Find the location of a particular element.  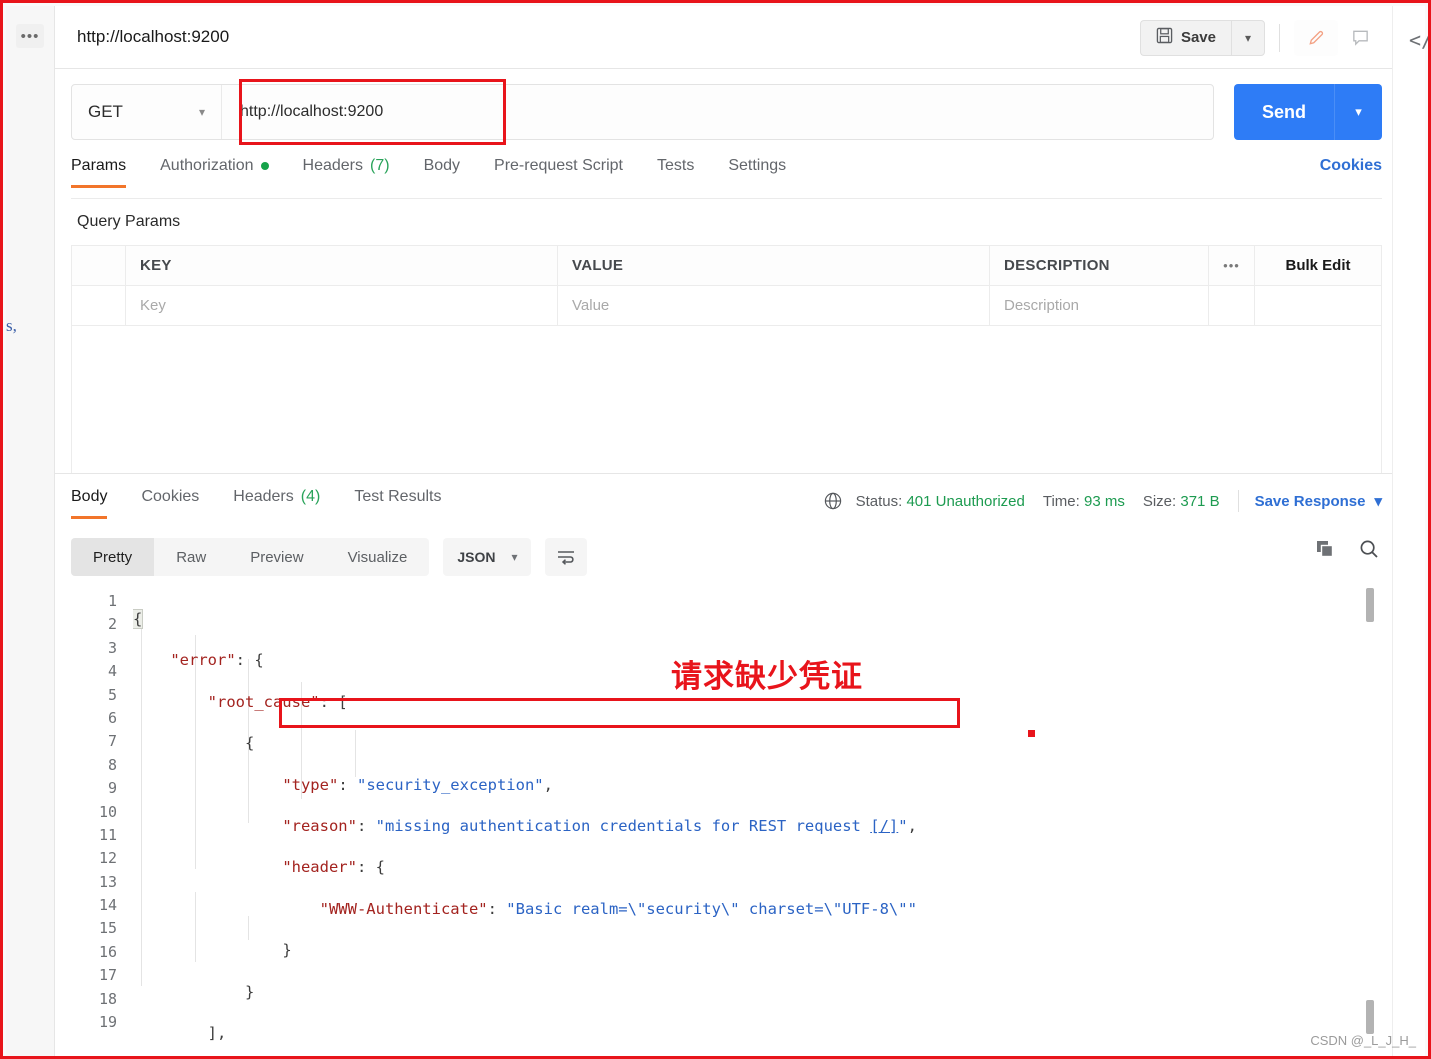

line-number: 12 is located at coordinates (107, 858).